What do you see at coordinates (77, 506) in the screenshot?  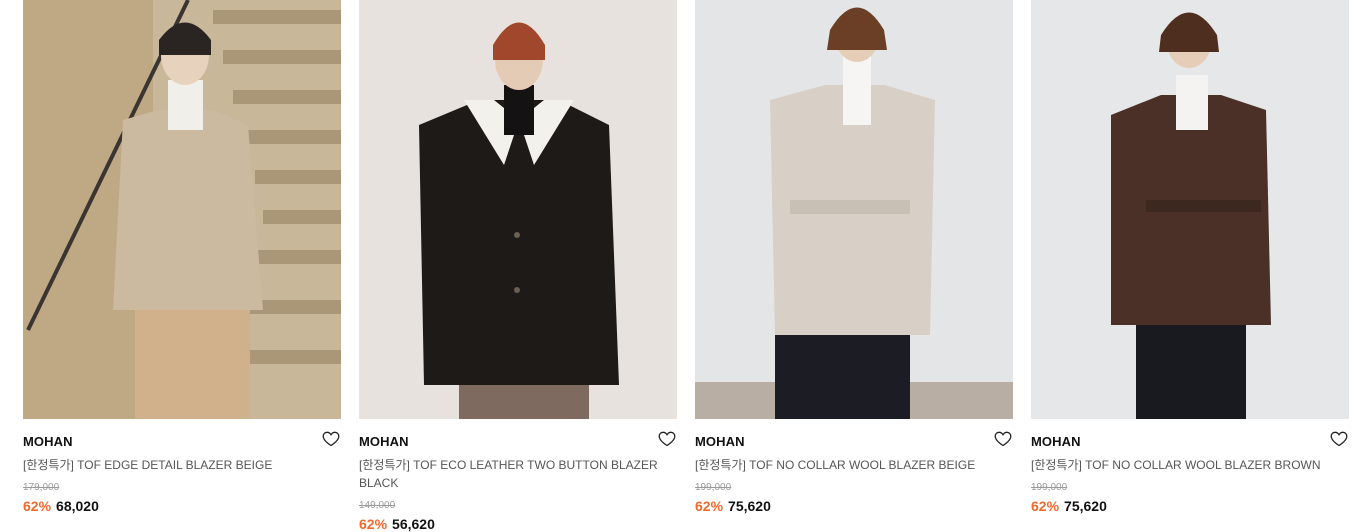 I see `sale-price: 68,020` at bounding box center [77, 506].